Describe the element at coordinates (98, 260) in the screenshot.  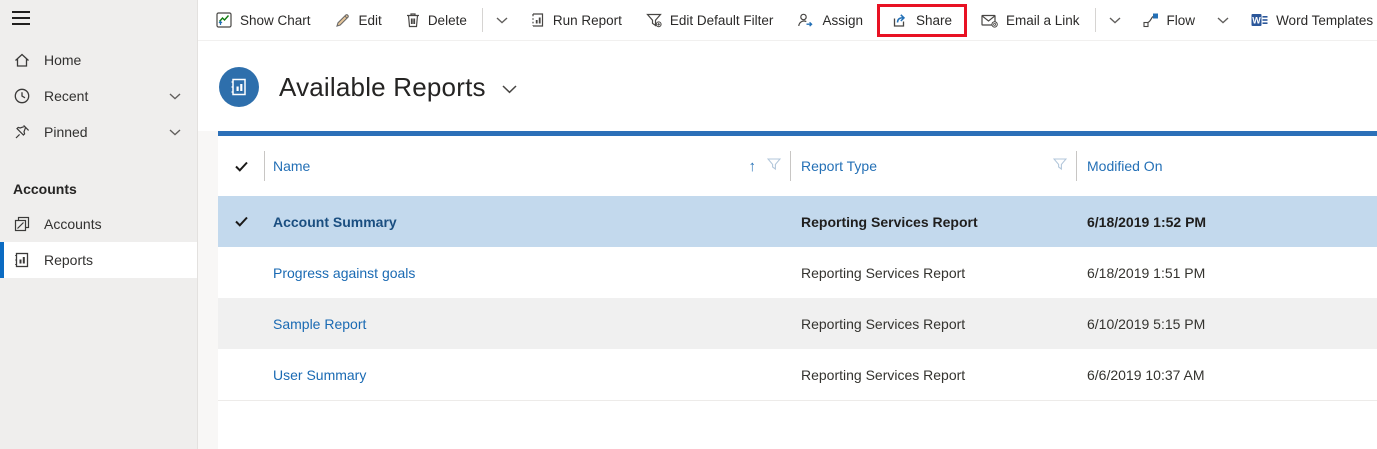
I see `sidebar-item-reports: Reports` at that location.